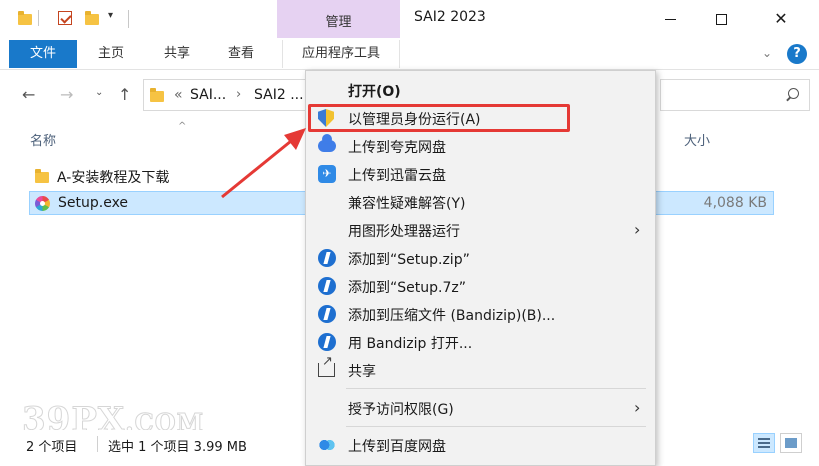 Image resolution: width=819 pixels, height=466 pixels. What do you see at coordinates (241, 54) in the screenshot?
I see `tab-view: 查看` at bounding box center [241, 54].